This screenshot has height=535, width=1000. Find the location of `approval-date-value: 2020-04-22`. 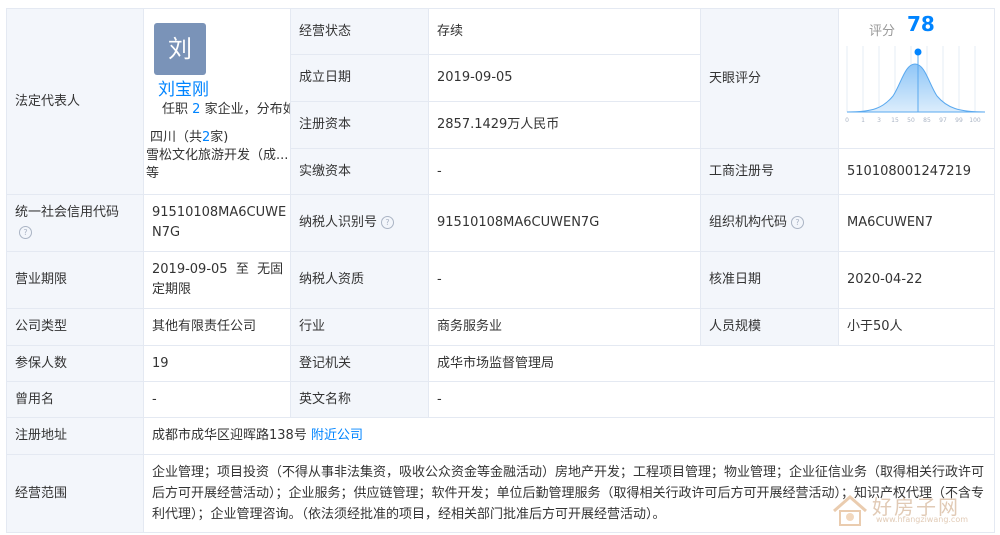

approval-date-value: 2020-04-22 is located at coordinates (916, 280).